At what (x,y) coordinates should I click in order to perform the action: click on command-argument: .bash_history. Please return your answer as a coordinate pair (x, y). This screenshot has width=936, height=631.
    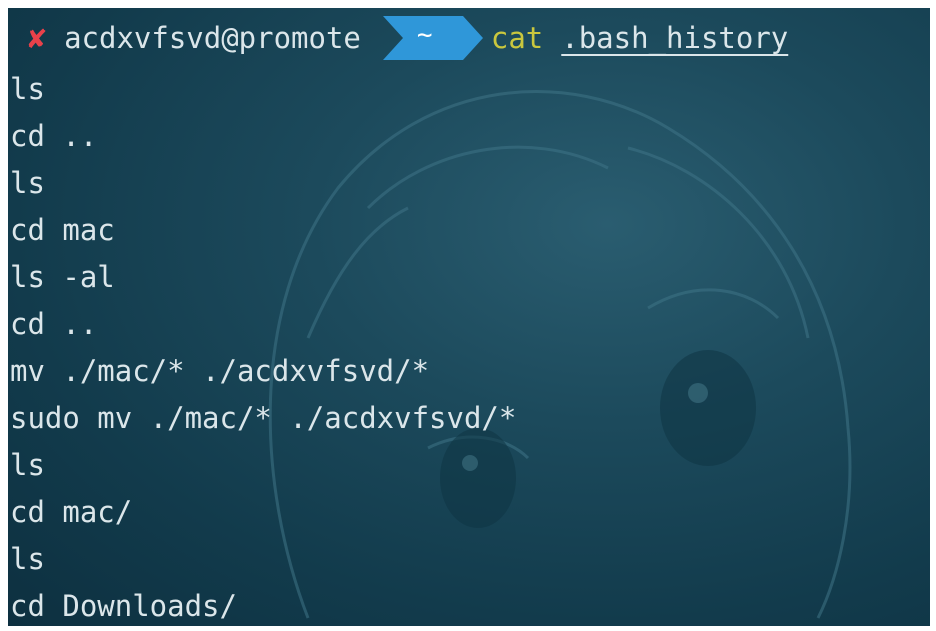
    Looking at the image, I should click on (675, 38).